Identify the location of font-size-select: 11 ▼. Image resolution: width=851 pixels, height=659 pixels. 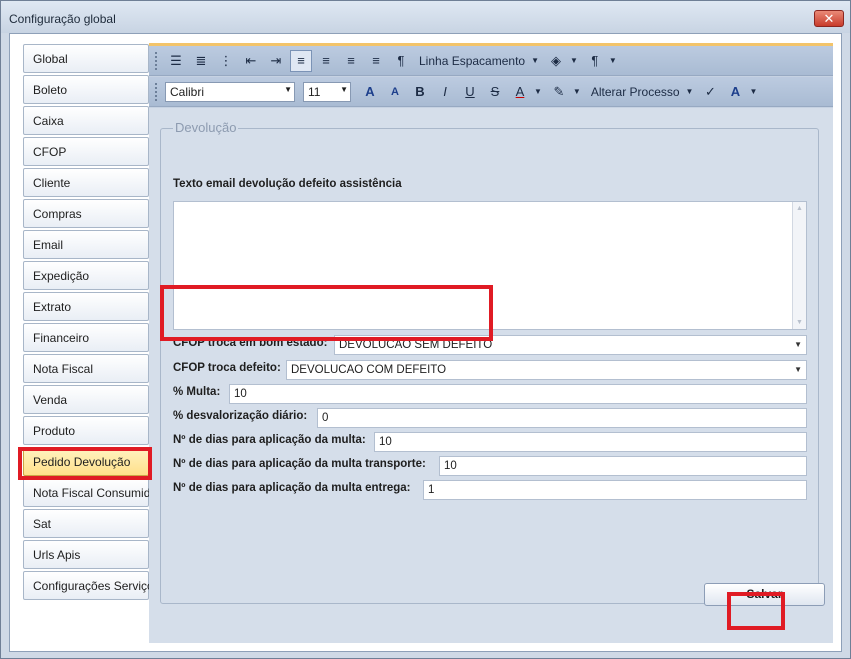
(327, 91).